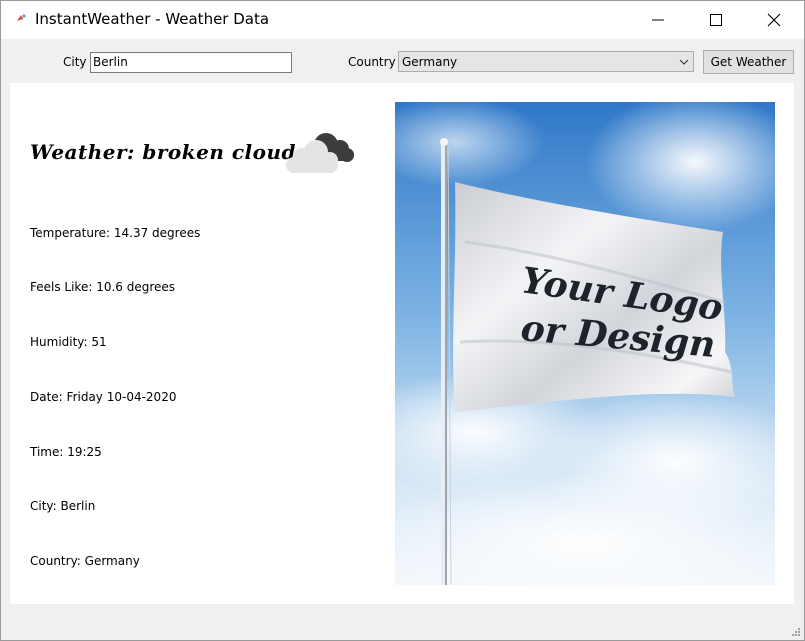 The width and height of the screenshot is (805, 641). I want to click on country-dropdown: Germany, so click(546, 61).